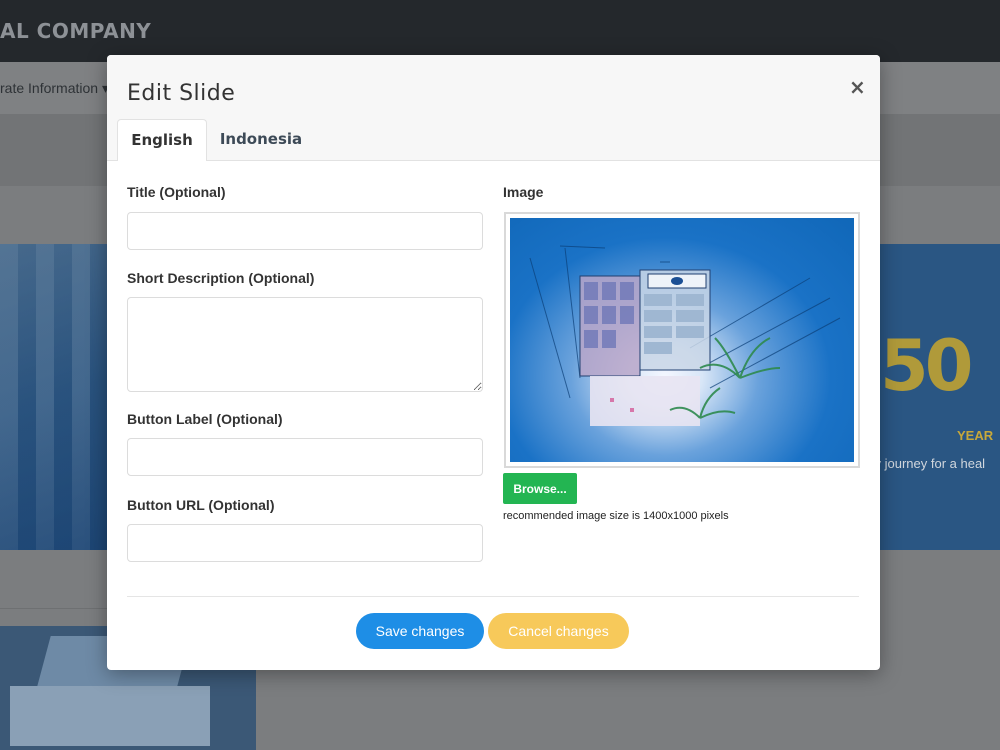 The width and height of the screenshot is (1000, 750). What do you see at coordinates (926, 366) in the screenshot?
I see `anniversary-number: 50` at bounding box center [926, 366].